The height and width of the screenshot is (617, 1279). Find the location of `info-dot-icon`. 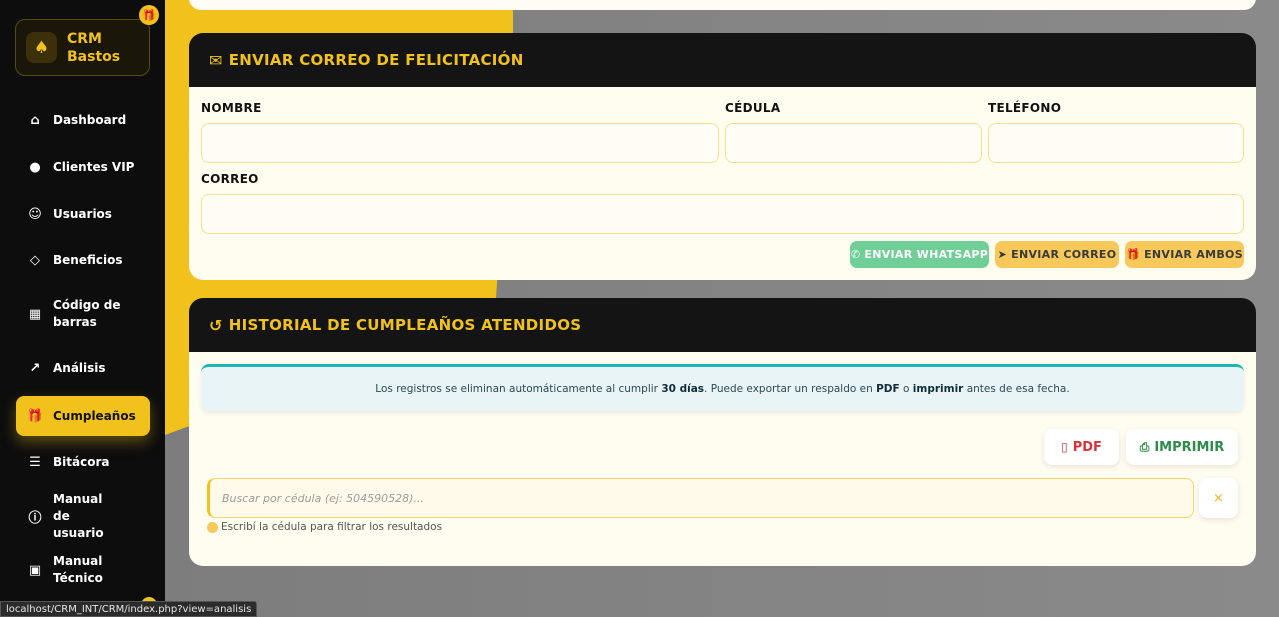

info-dot-icon is located at coordinates (212, 527).